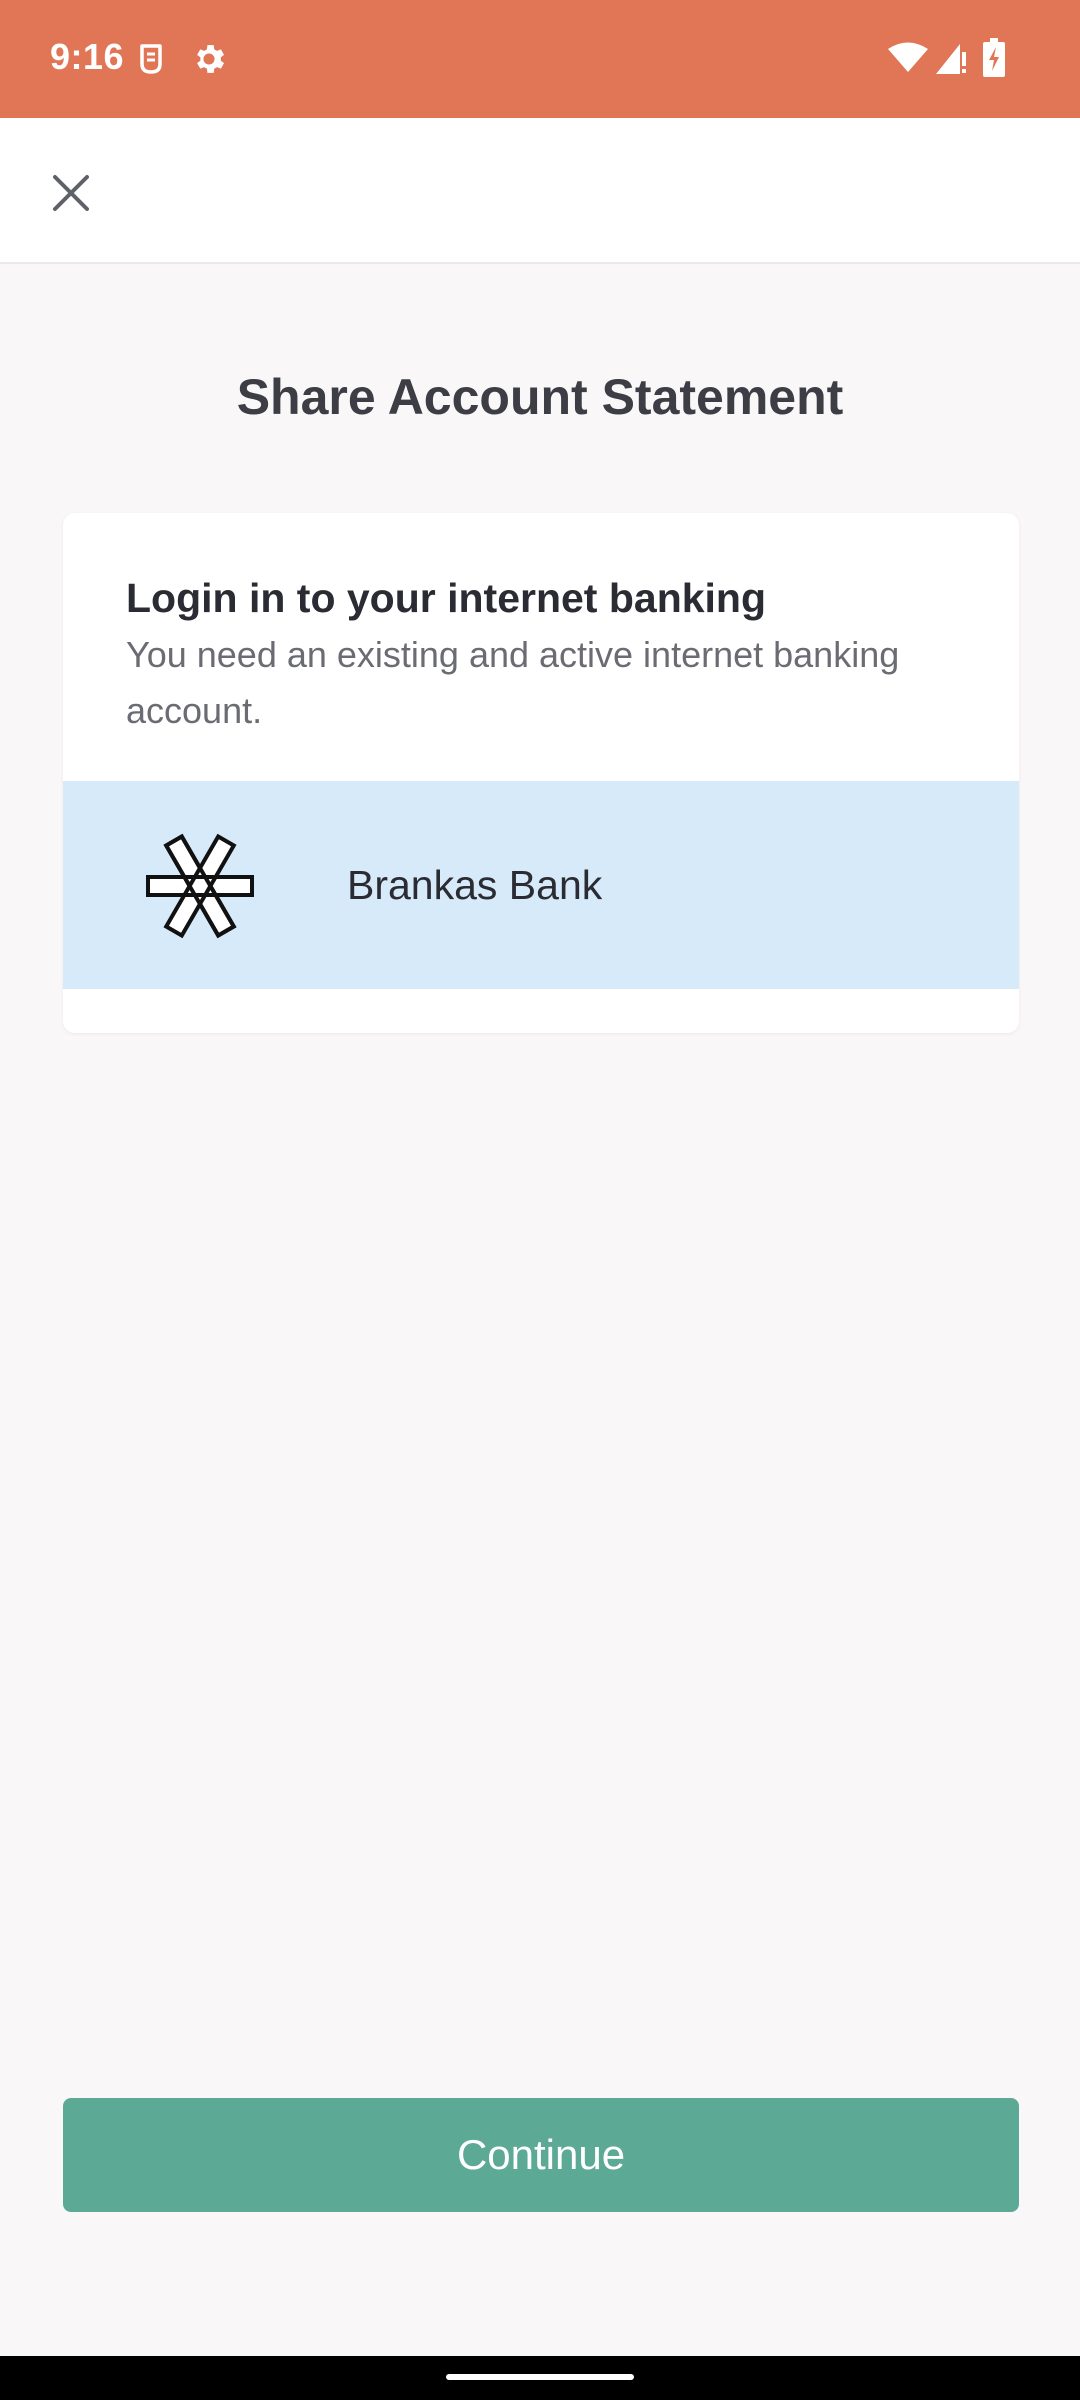 Image resolution: width=1080 pixels, height=2400 pixels. I want to click on home-indicator, so click(540, 2377).